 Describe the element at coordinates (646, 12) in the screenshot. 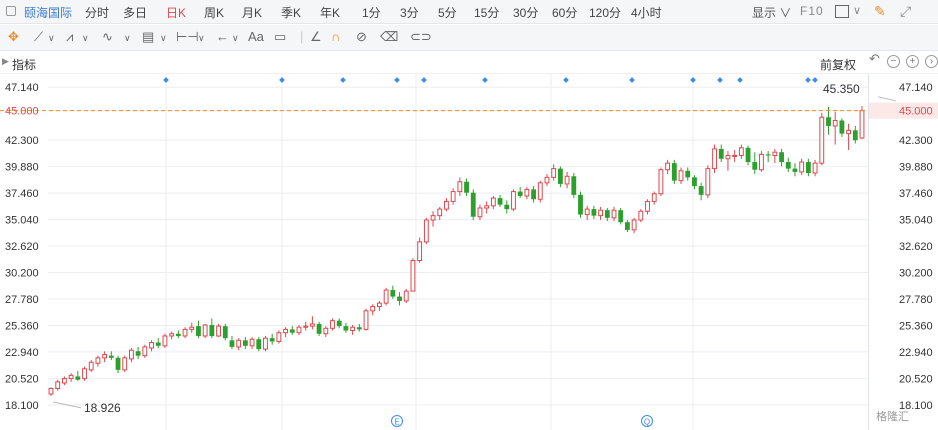

I see `tab-4hour: 4小时` at that location.